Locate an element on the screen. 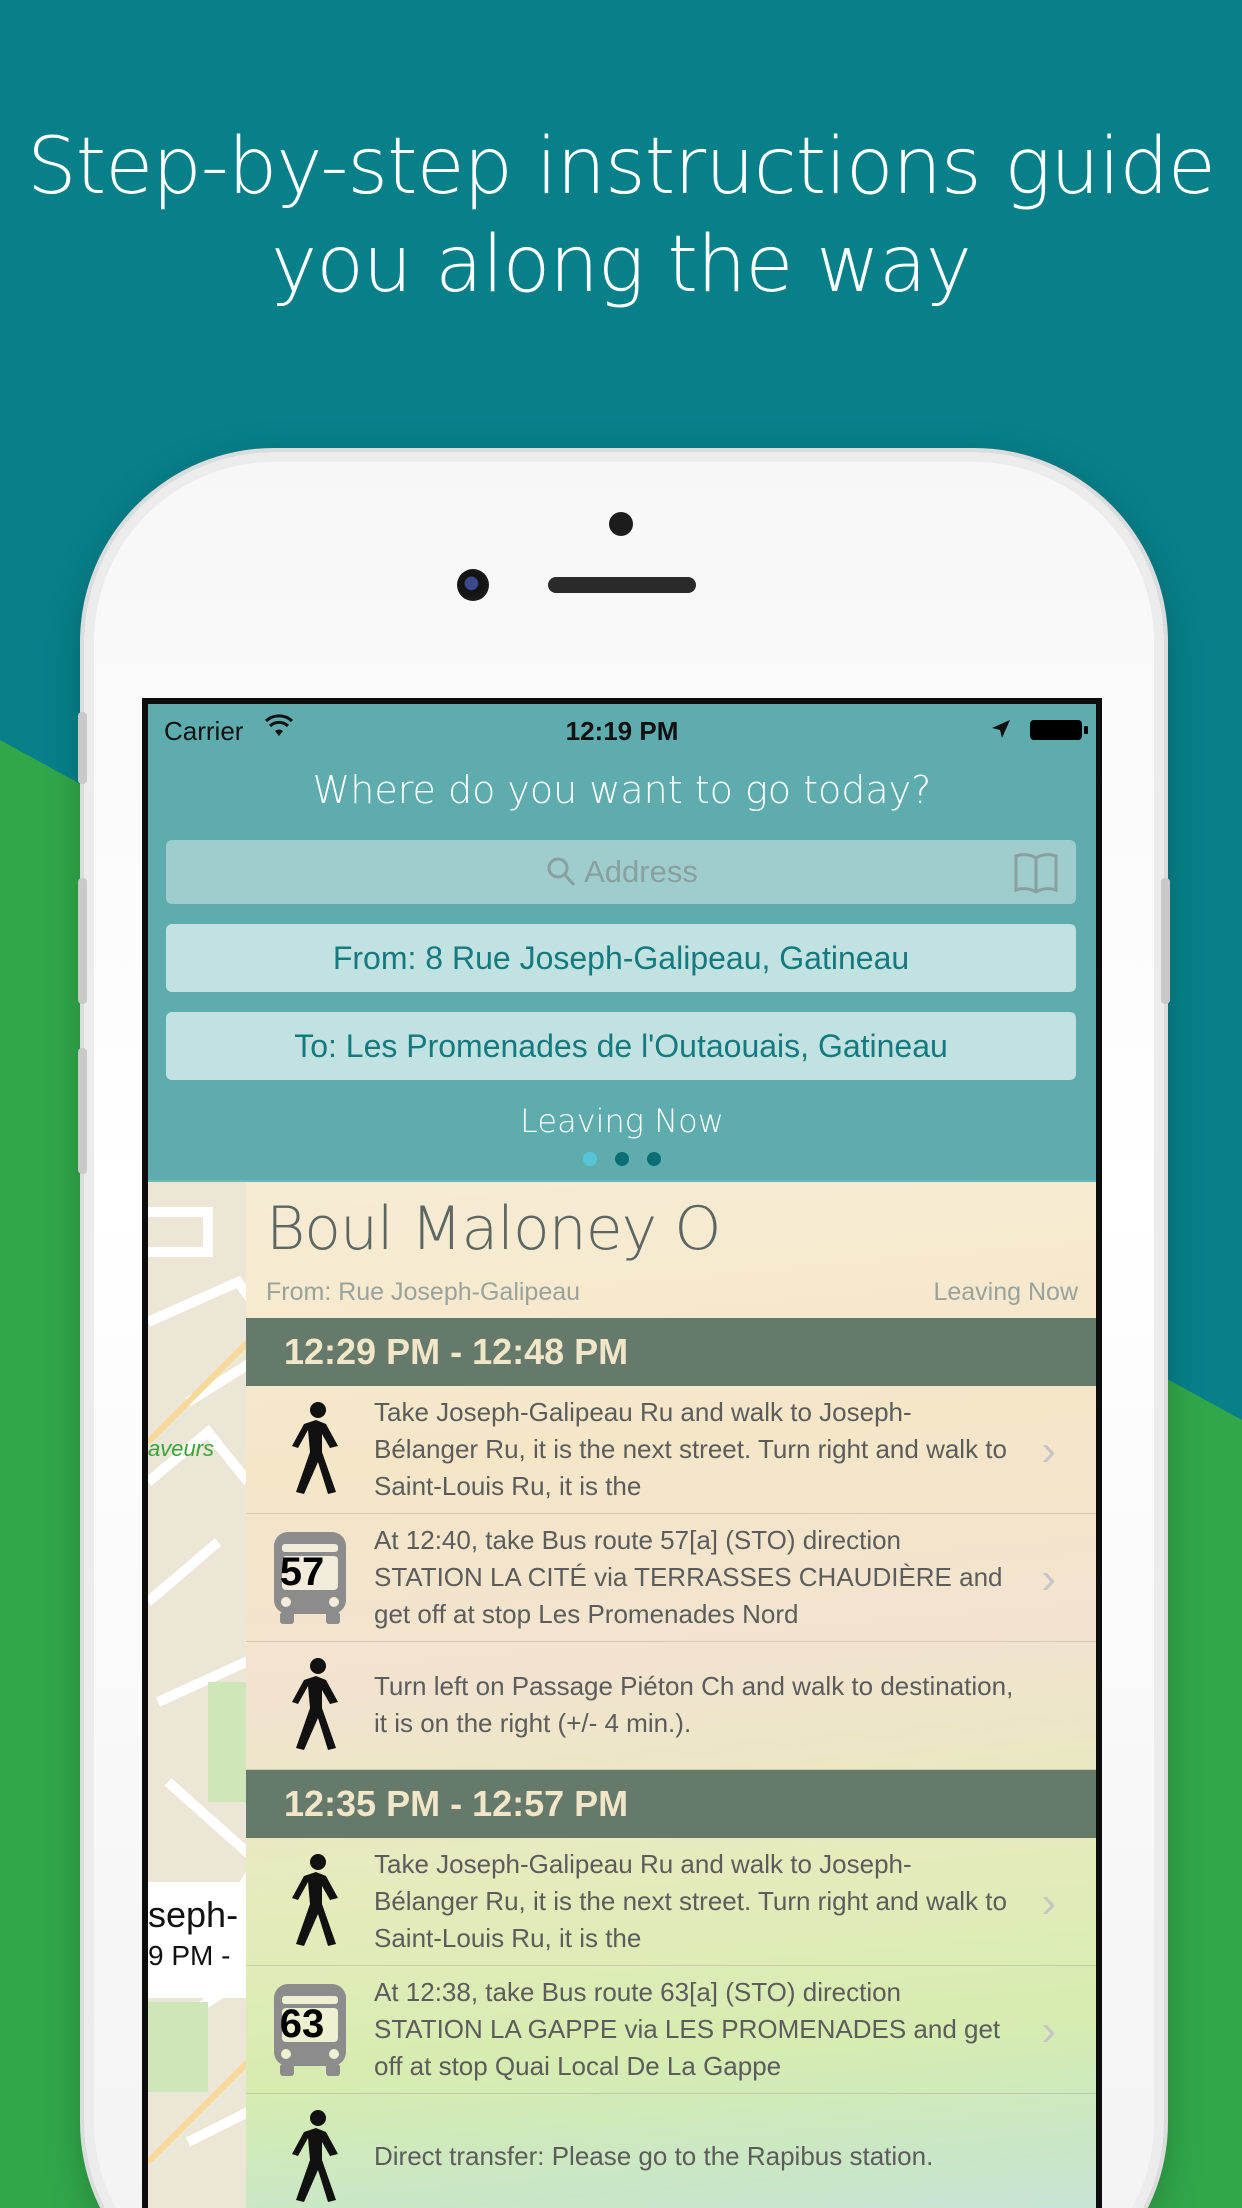 This screenshot has width=1242, height=2208. route-title: Boul Maloney O is located at coordinates (493, 1229).